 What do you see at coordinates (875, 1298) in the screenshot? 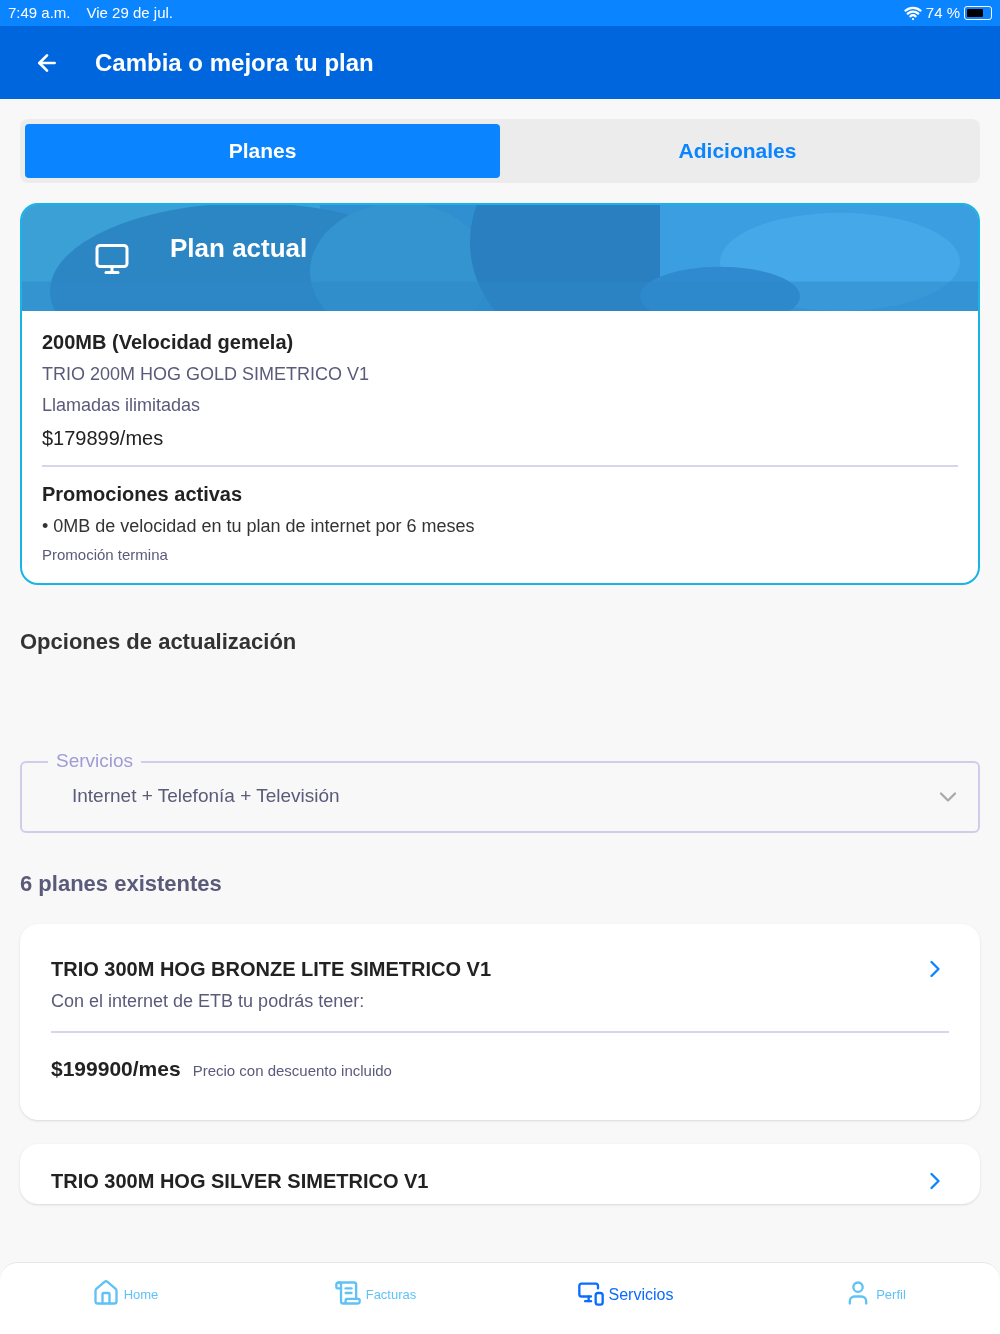
I see `nav-tab: Perfil` at bounding box center [875, 1298].